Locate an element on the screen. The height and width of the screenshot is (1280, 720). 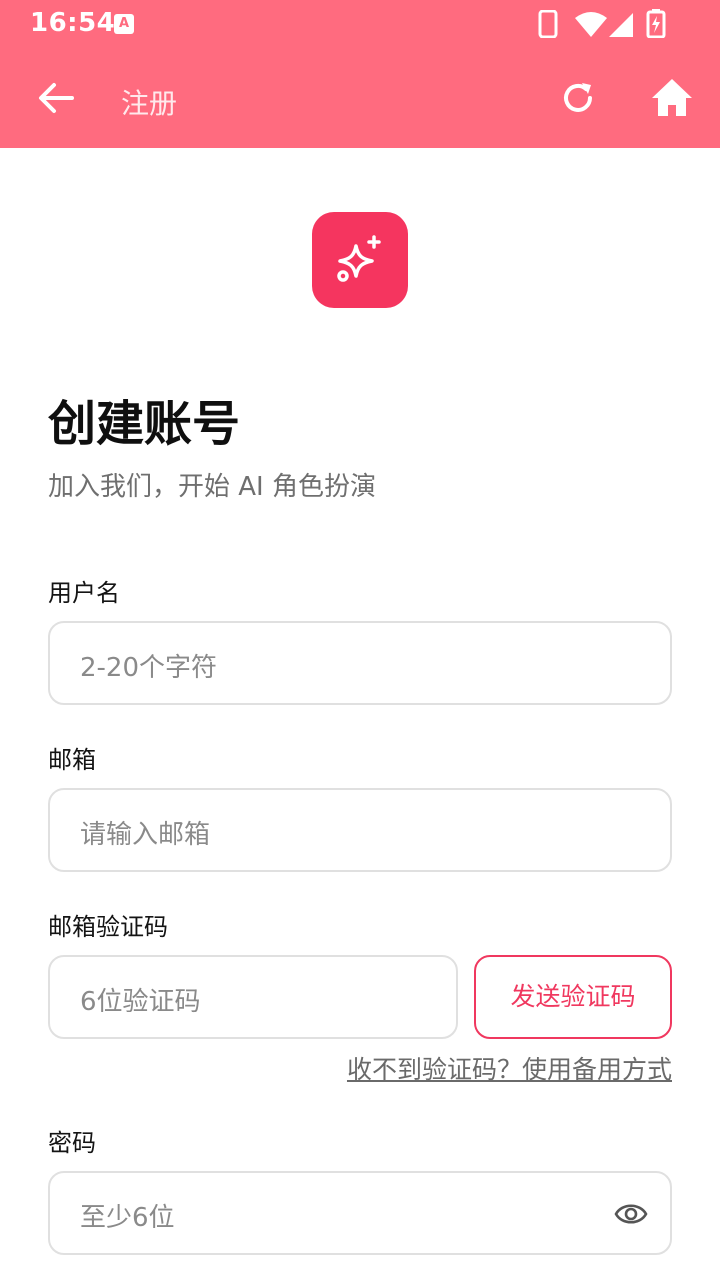
app-bar-title: 注册 is located at coordinates (149, 103).